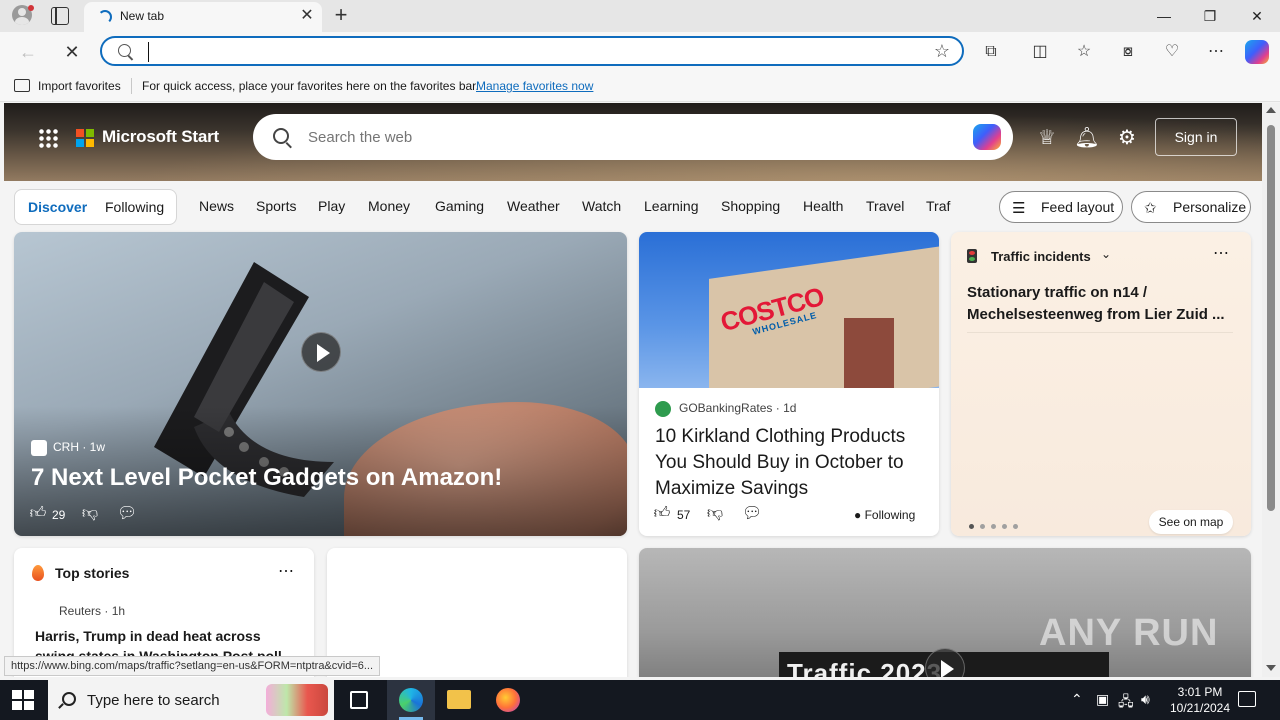 The image size is (1280, 720). Describe the element at coordinates (884, 515) in the screenshot. I see `following-badge: ● Following` at that location.